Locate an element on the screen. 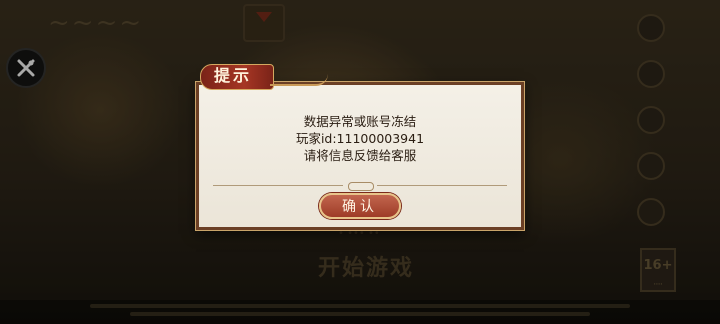  dialog-title: 提示 is located at coordinates (233, 75).